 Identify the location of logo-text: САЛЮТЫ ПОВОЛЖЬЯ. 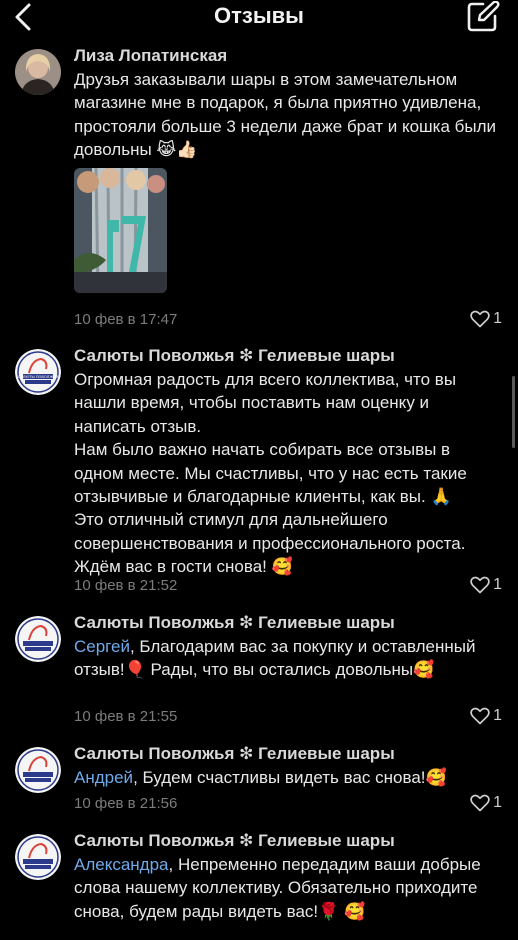
(38, 377).